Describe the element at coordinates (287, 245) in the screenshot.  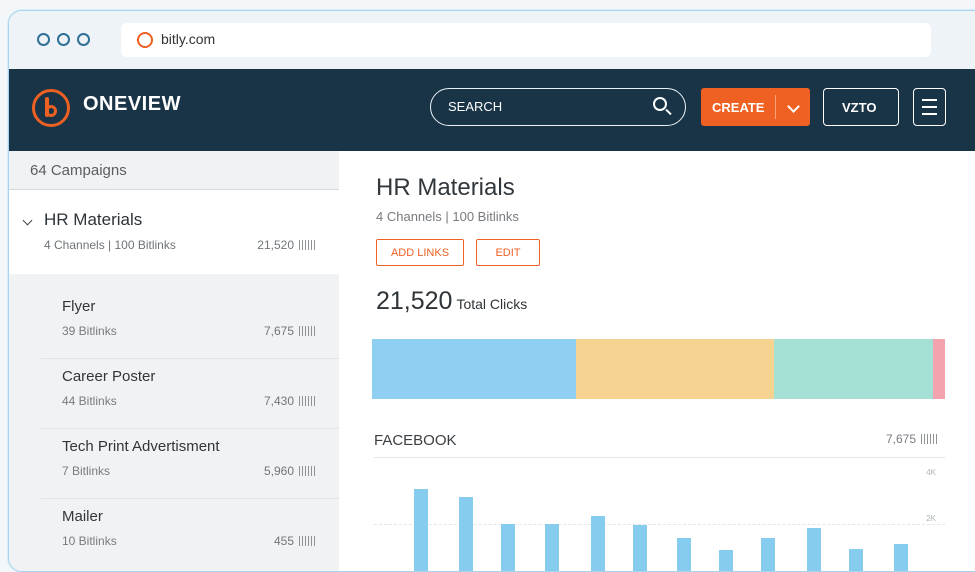
I see `campaign-click-count: 21,520` at that location.